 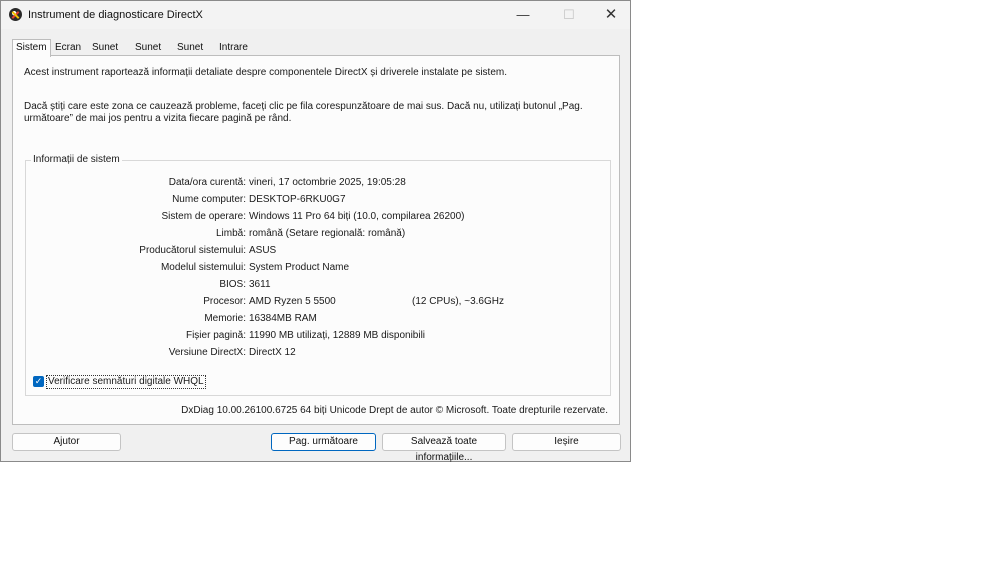 I want to click on info-label: Fișier pagină:, so click(x=215, y=335).